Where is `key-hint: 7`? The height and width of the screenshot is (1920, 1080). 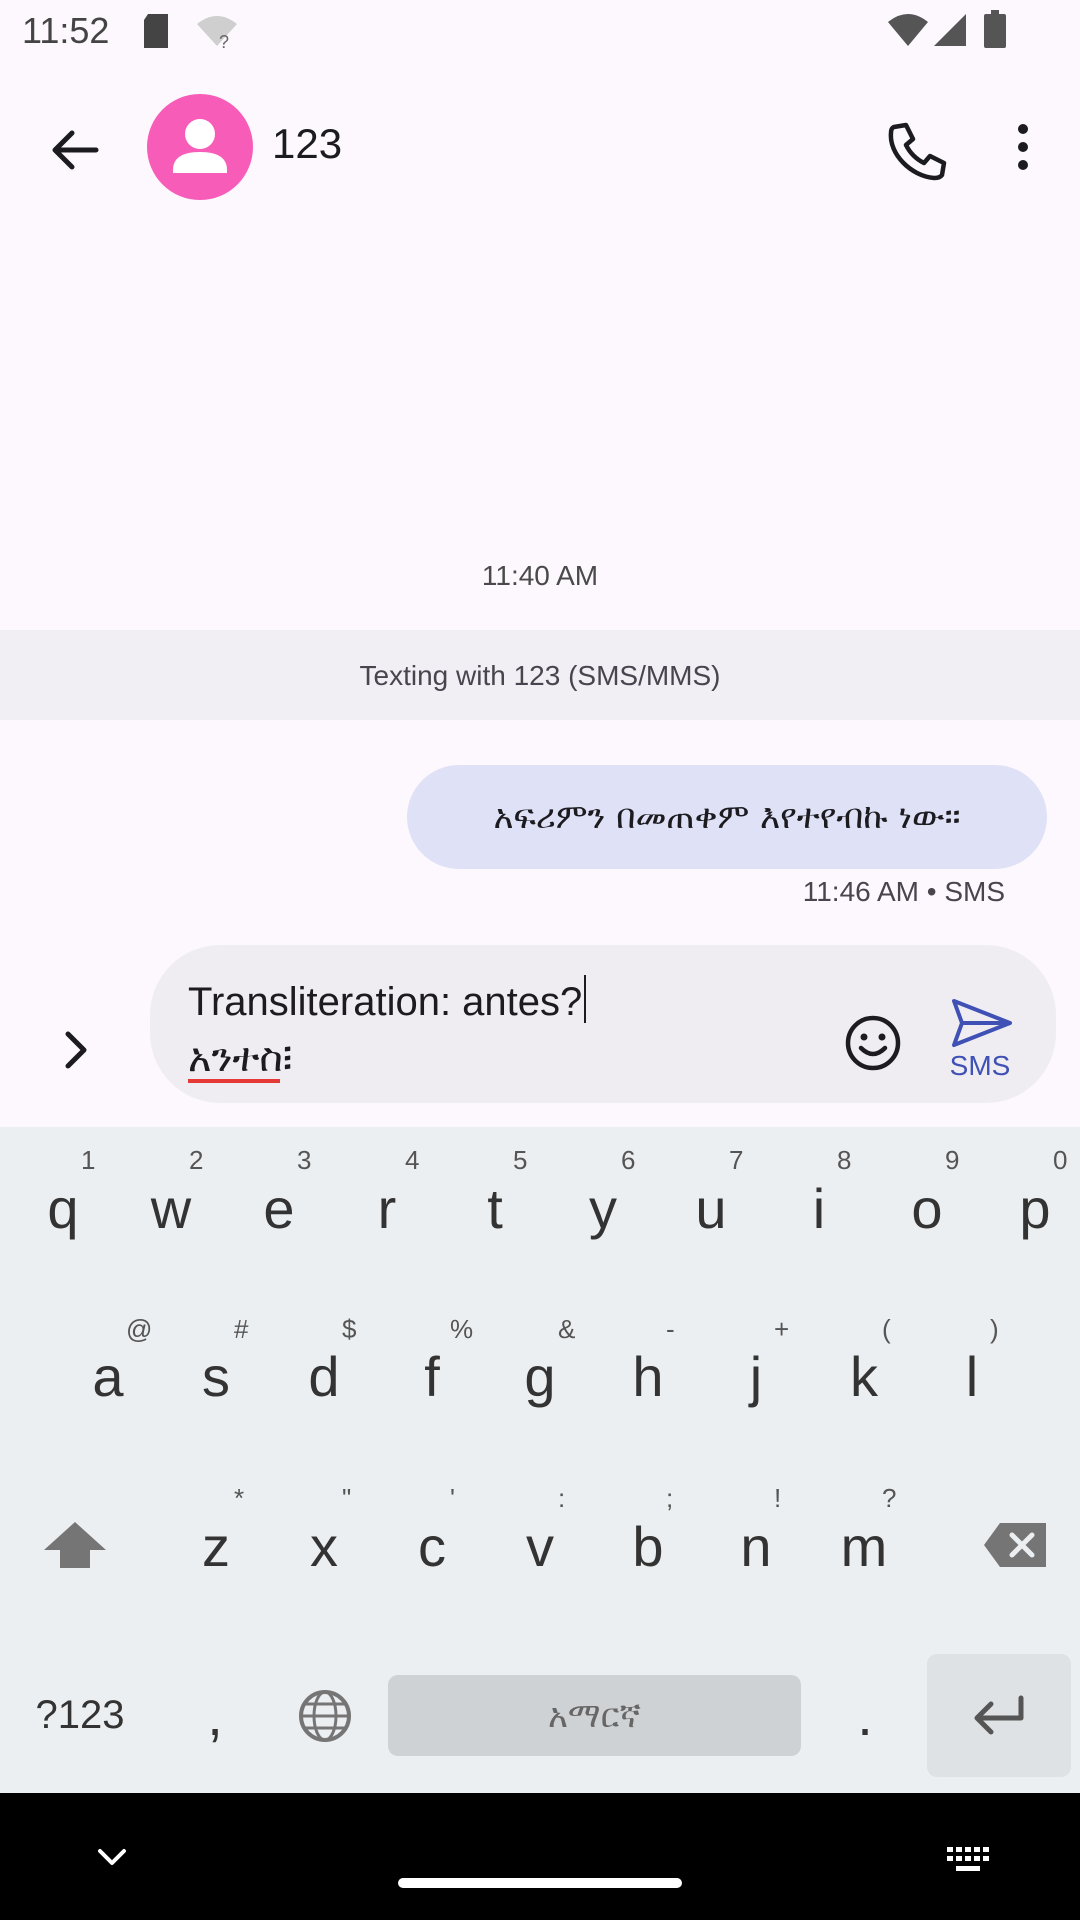 key-hint: 7 is located at coordinates (736, 1160).